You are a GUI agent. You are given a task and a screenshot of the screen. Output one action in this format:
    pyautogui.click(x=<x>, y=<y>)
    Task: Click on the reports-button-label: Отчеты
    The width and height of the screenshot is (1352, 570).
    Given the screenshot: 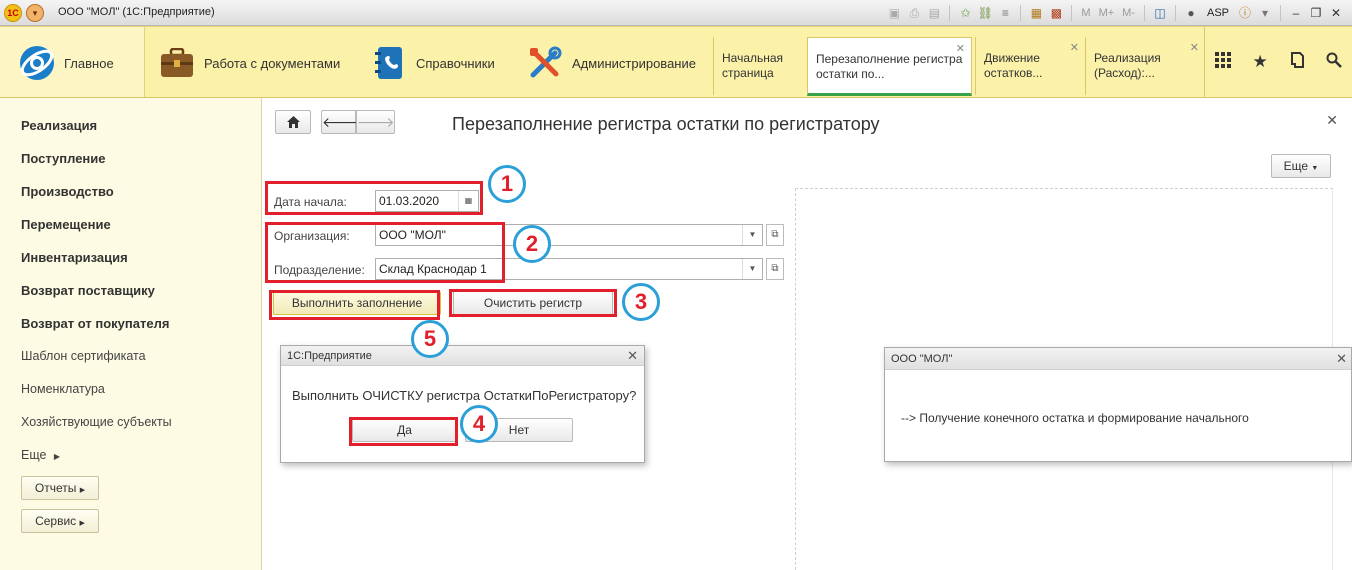 What is the action you would take?
    pyautogui.click(x=55, y=488)
    